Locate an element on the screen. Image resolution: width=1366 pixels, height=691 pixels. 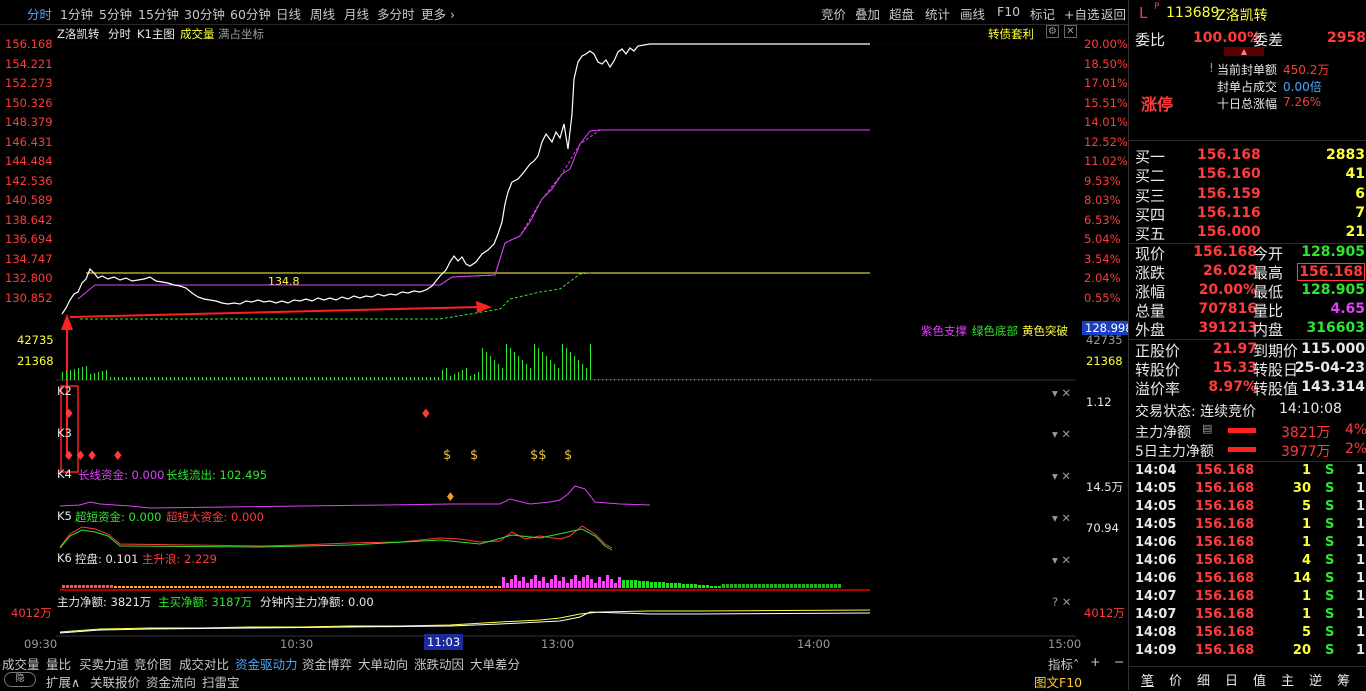
hide-toggle: 隐 is located at coordinates (20, 679).